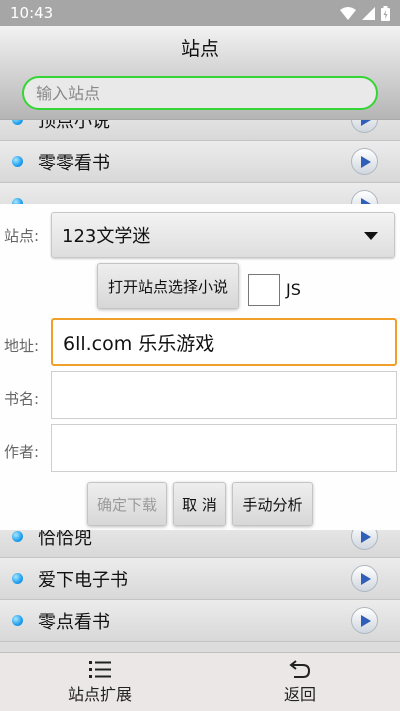  What do you see at coordinates (200, 130) in the screenshot?
I see `list-item: 顶点小说` at bounding box center [200, 130].